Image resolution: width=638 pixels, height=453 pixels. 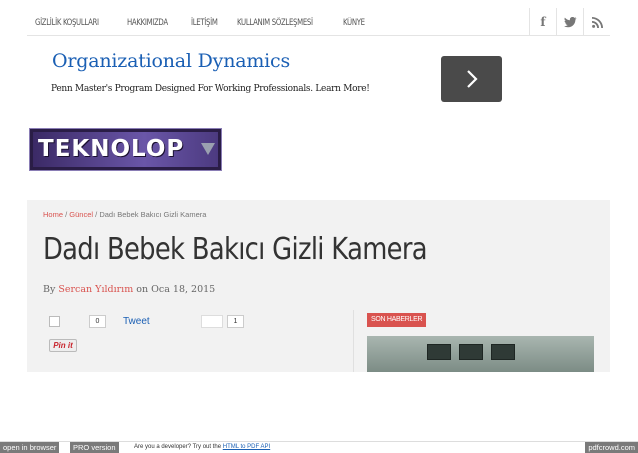 What do you see at coordinates (147, 23) in the screenshot?
I see `nav-link-about: HAKKIMIZDA` at bounding box center [147, 23].